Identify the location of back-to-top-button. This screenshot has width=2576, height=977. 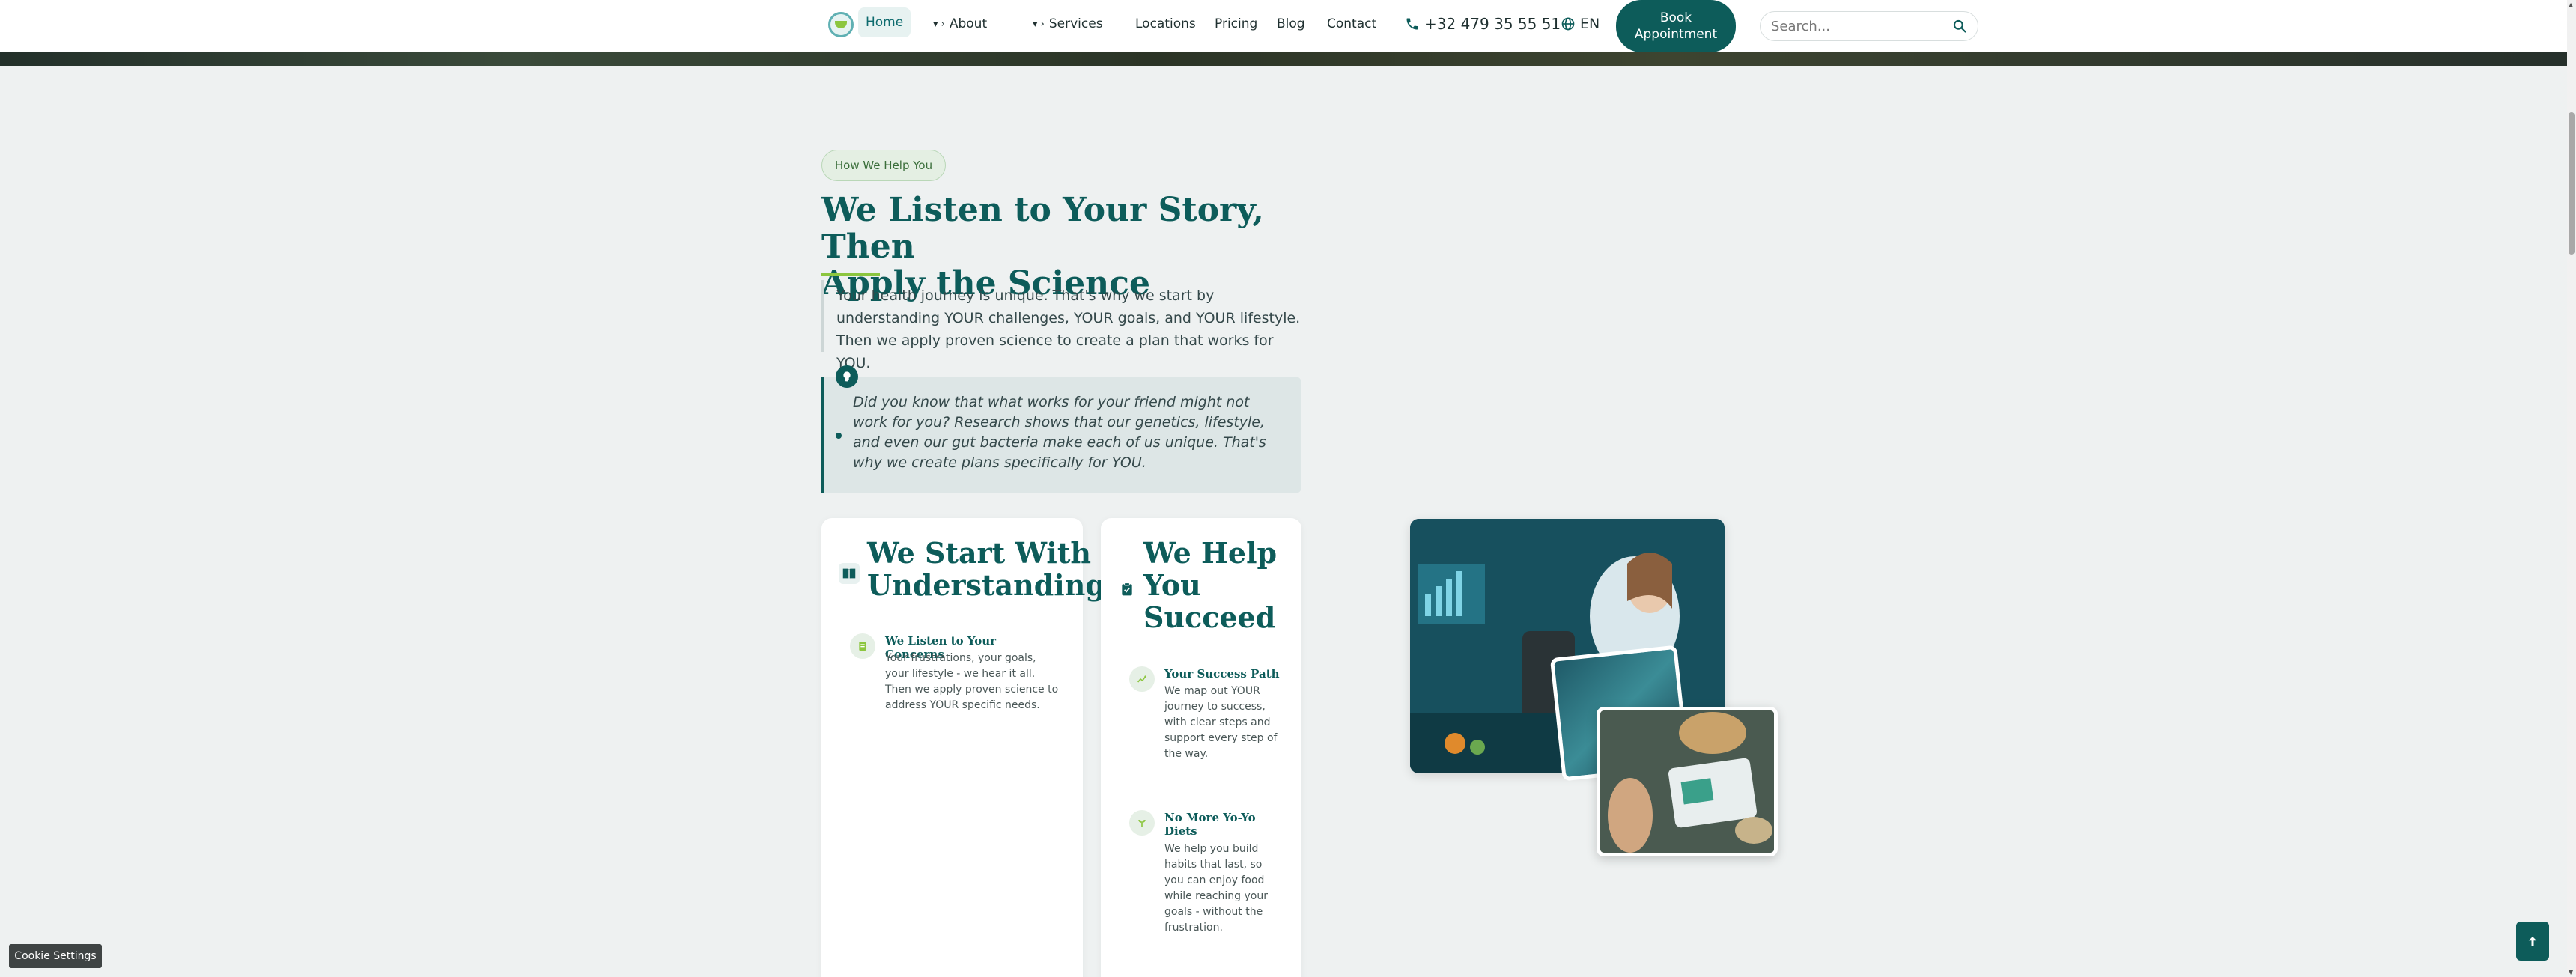
(2532, 941).